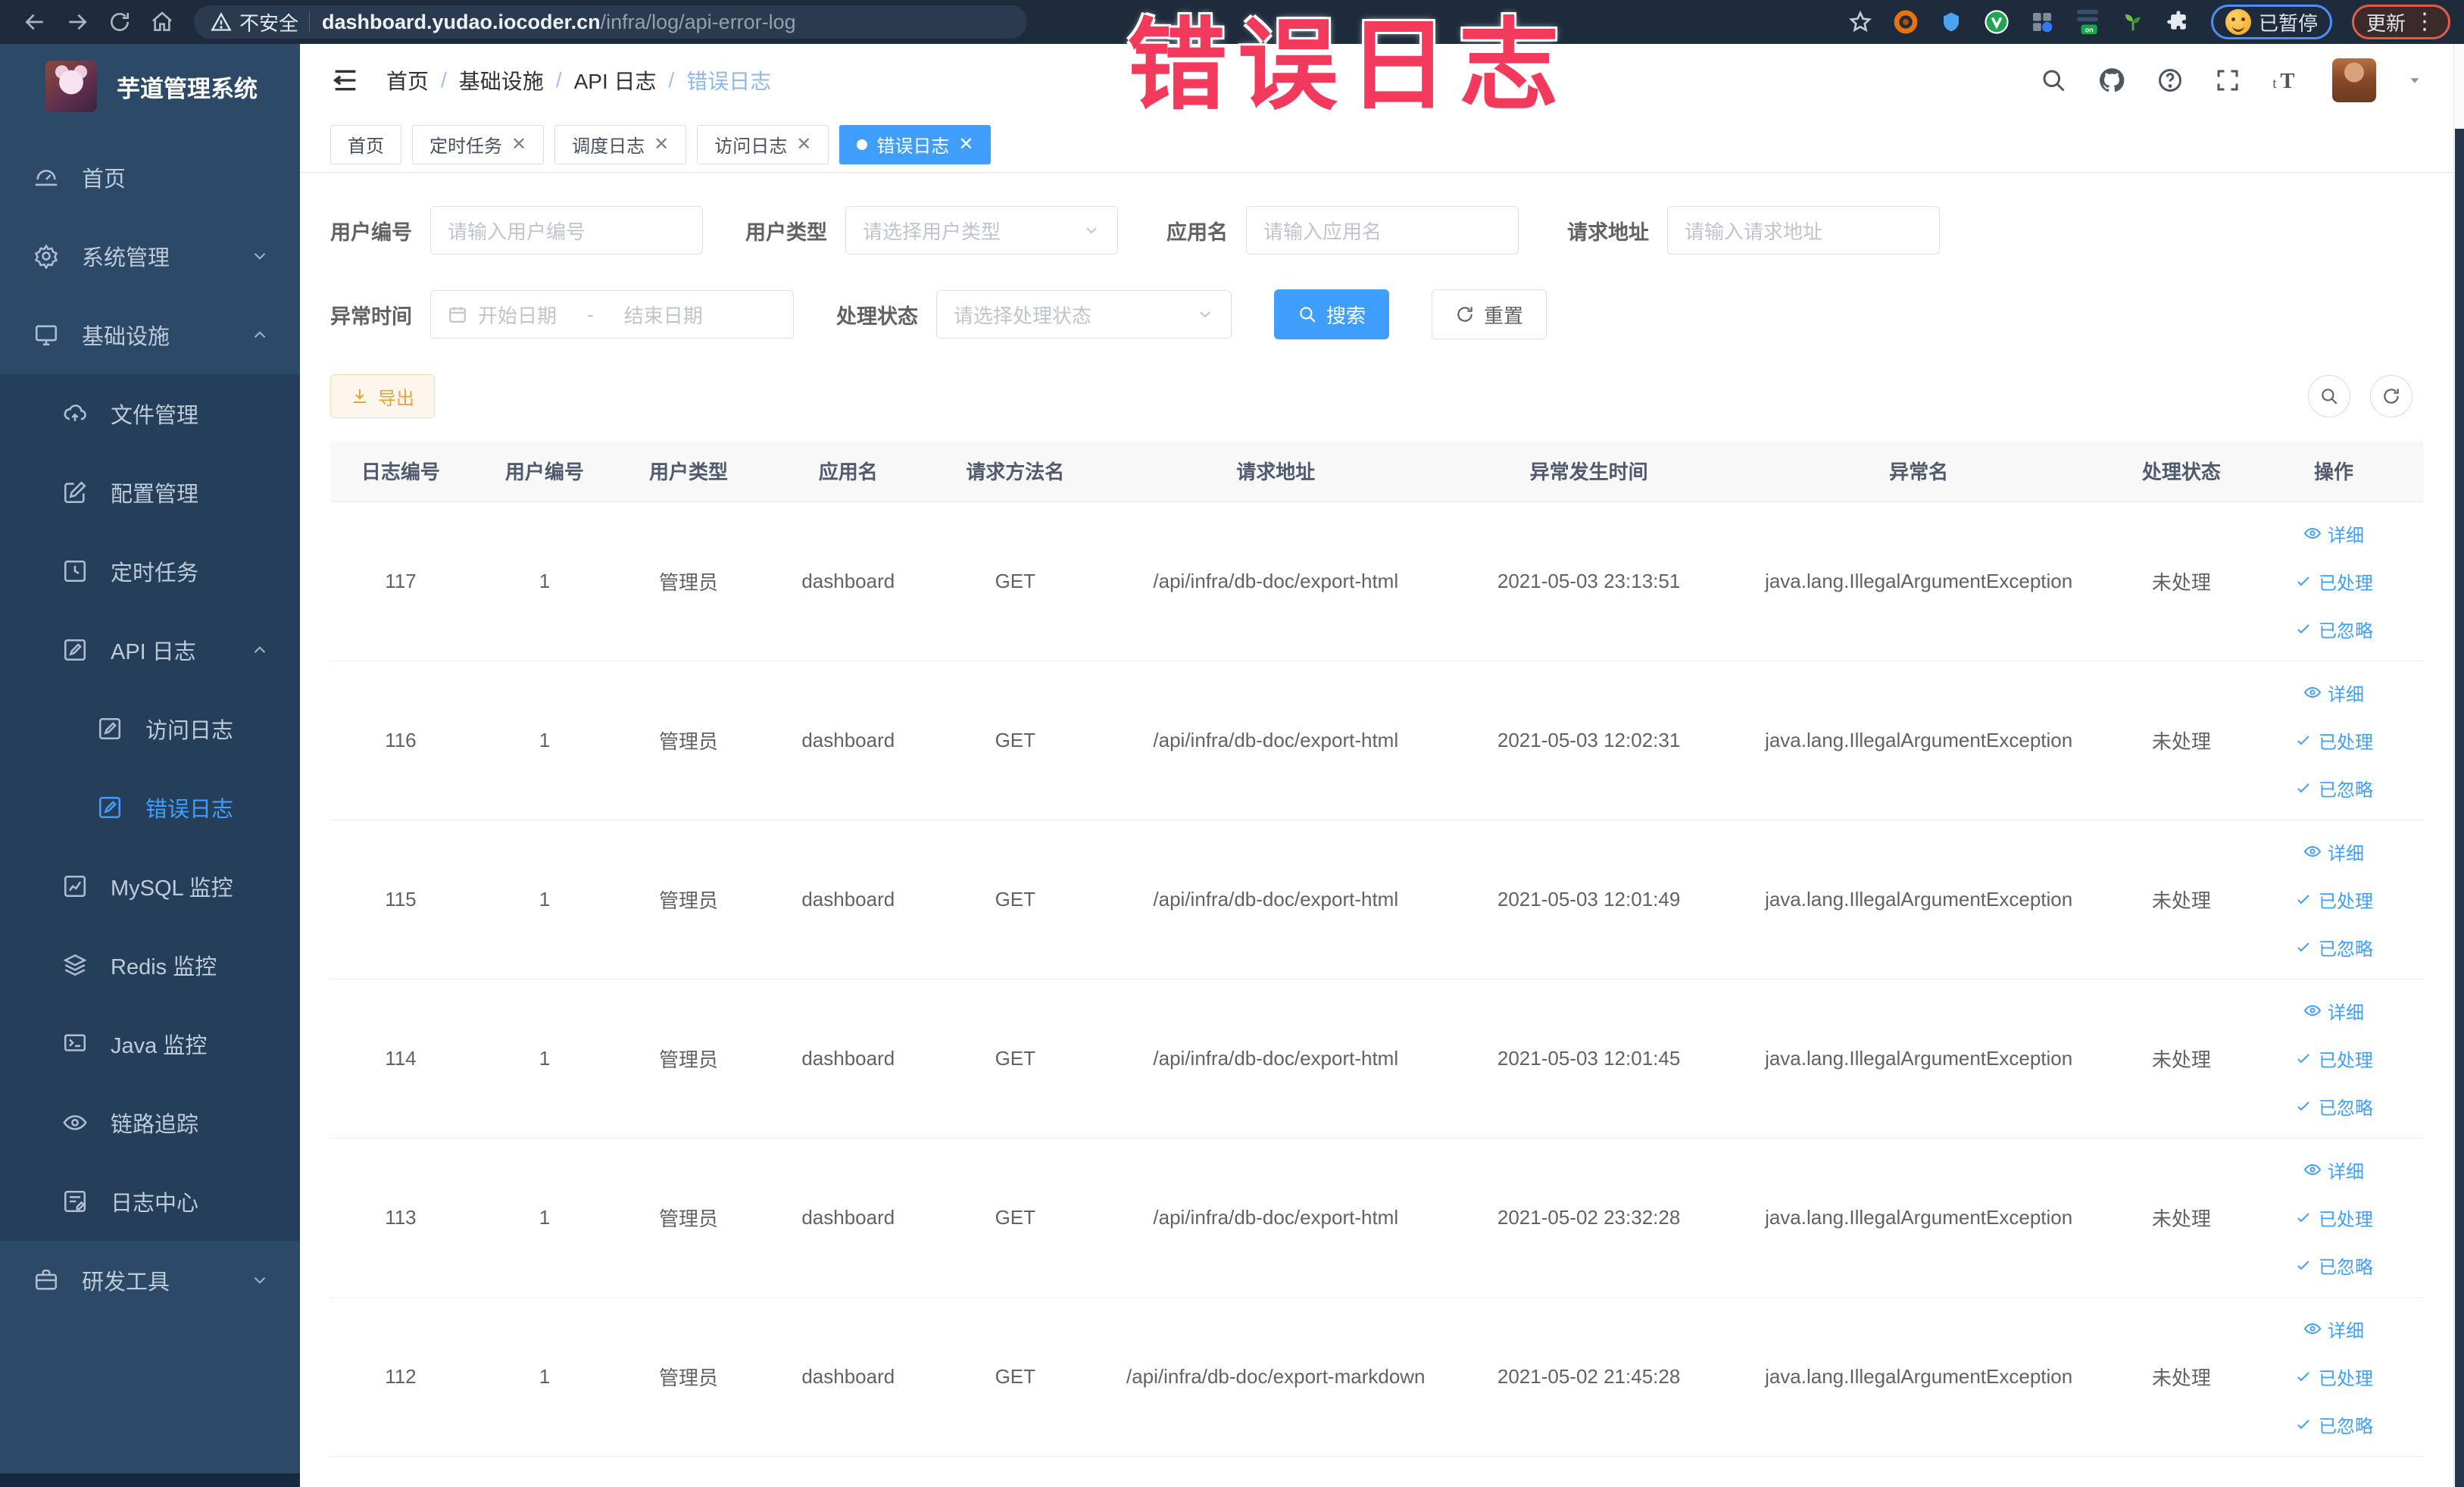 Image resolution: width=2464 pixels, height=1487 pixels. Describe the element at coordinates (75, 965) in the screenshot. I see `layers-icon` at that location.